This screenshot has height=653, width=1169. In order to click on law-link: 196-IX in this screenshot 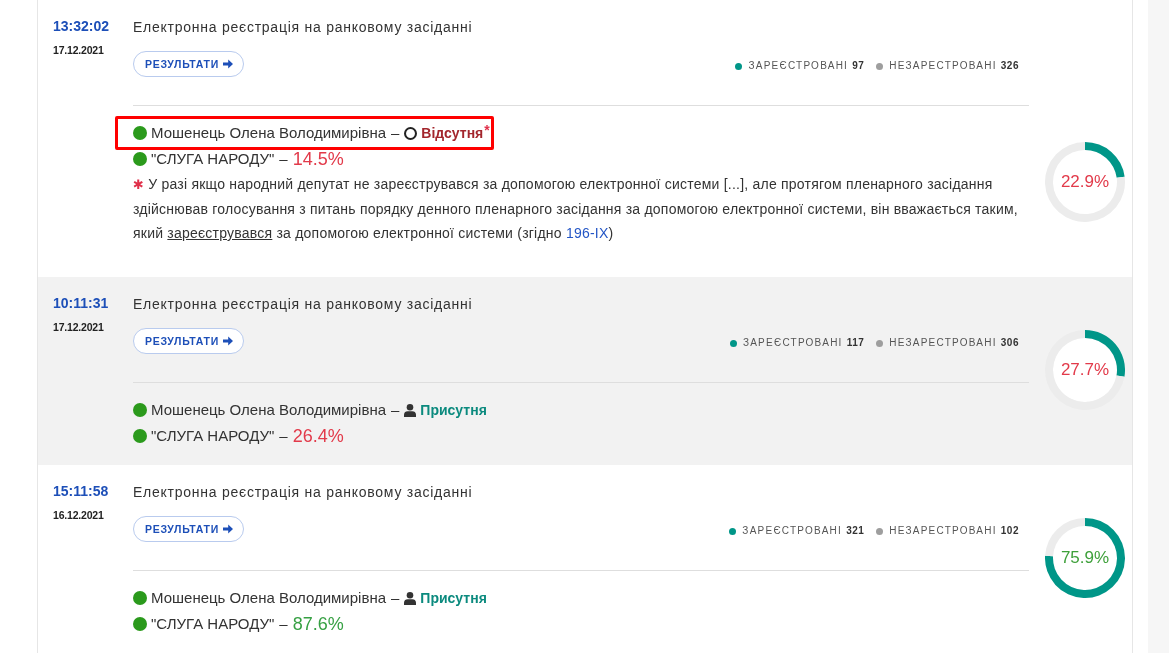, I will do `click(587, 233)`.